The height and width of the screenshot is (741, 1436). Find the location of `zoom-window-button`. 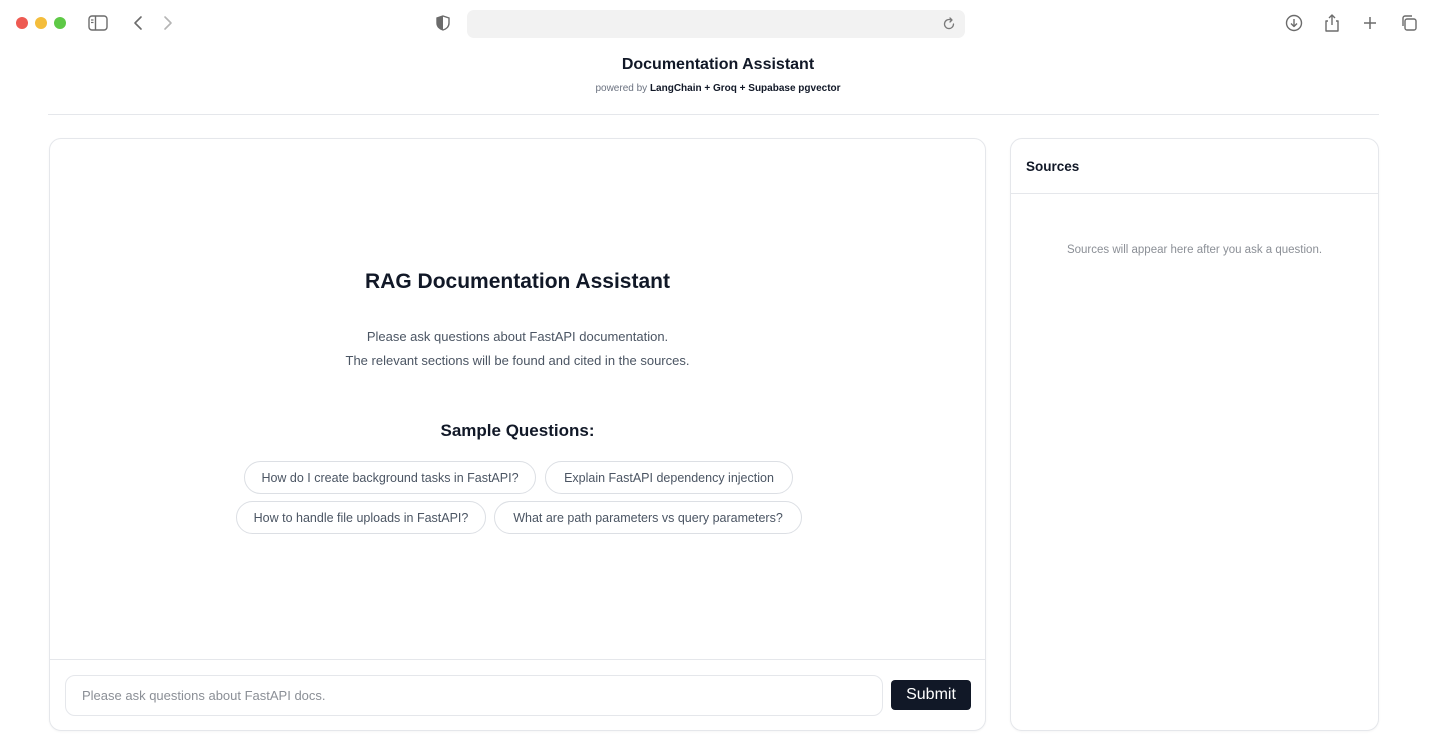

zoom-window-button is located at coordinates (60, 23).